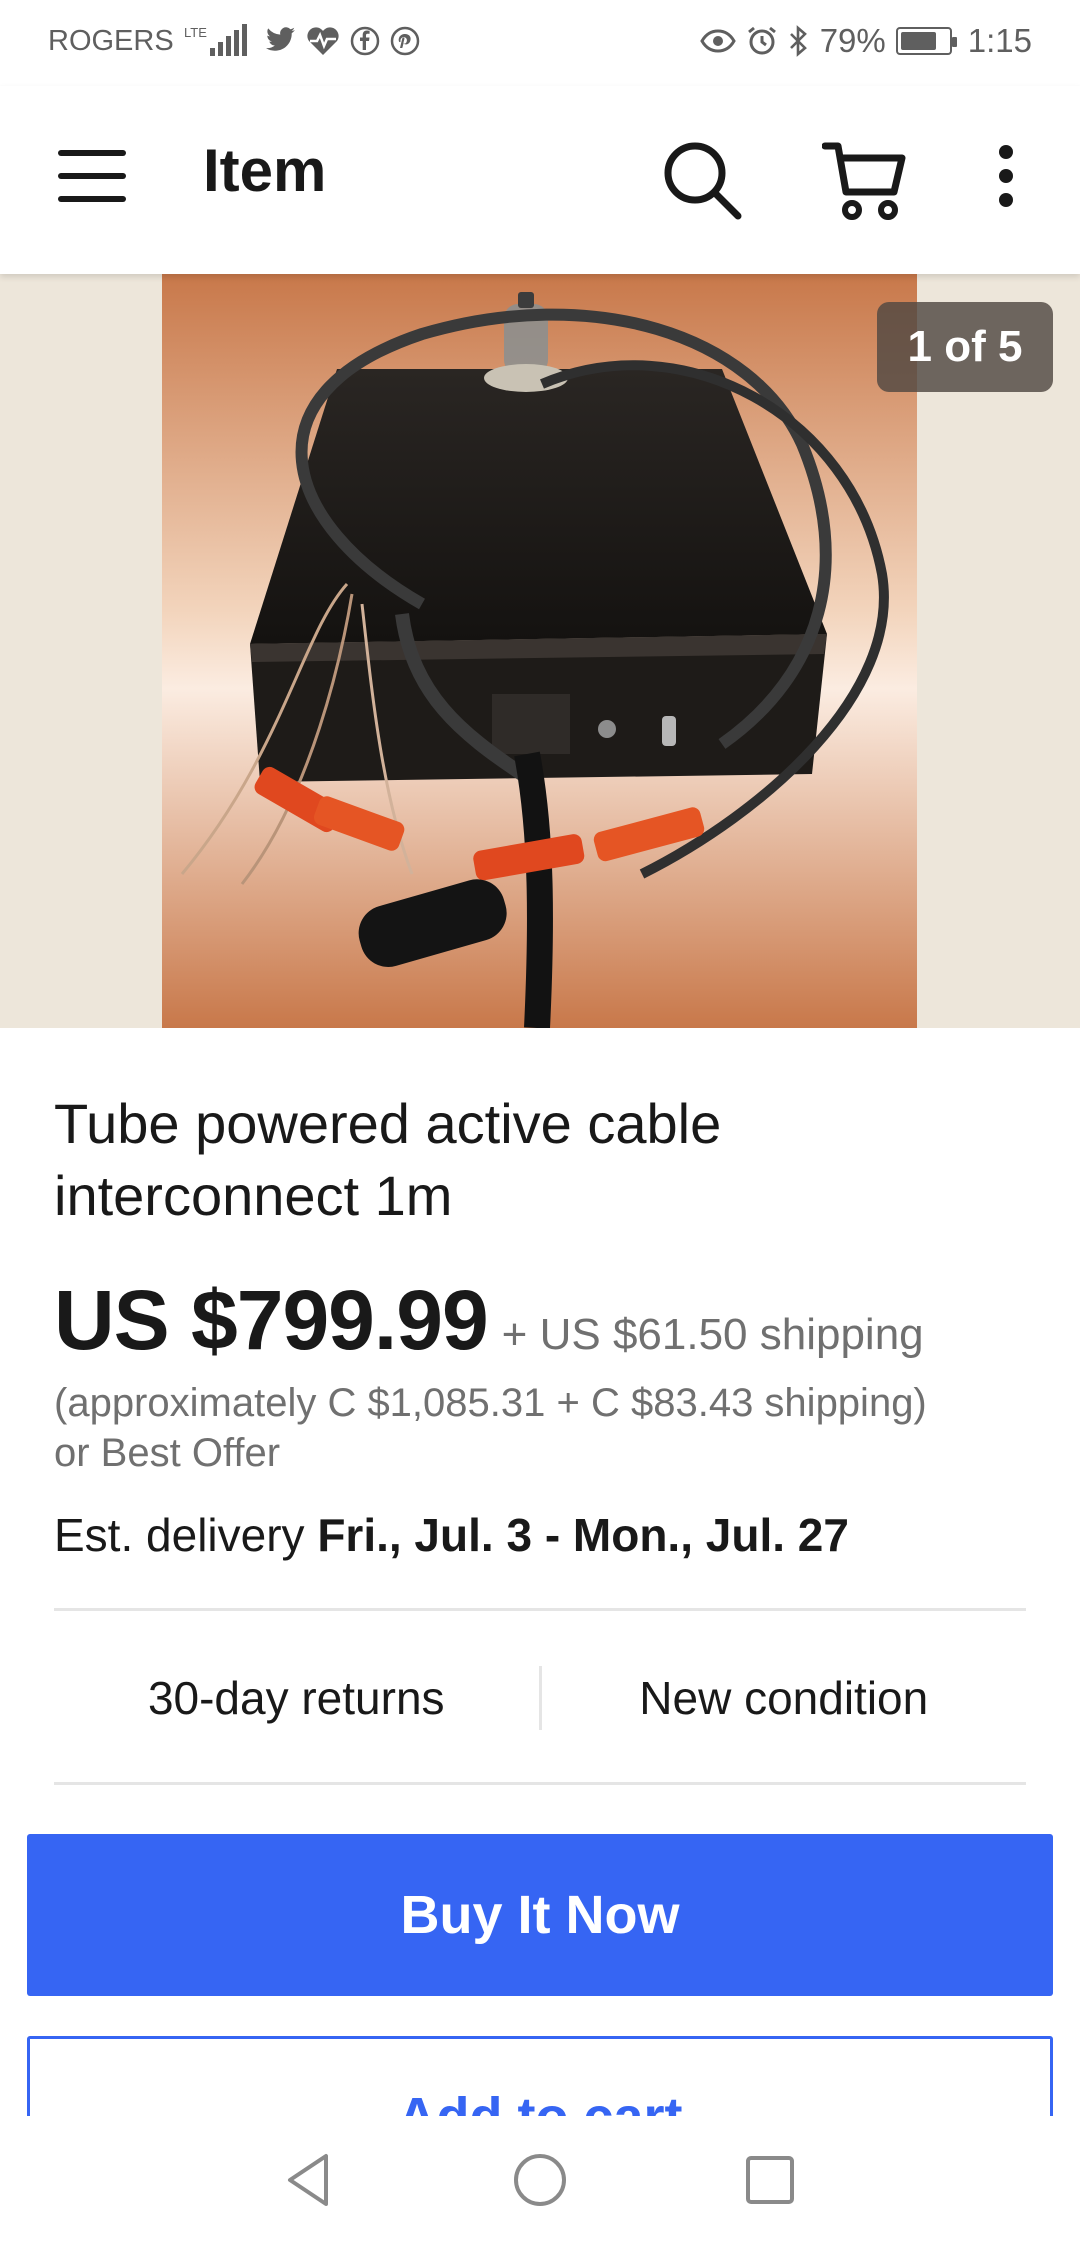 This screenshot has height=2244, width=1080. I want to click on back-icon, so click(310, 2180).